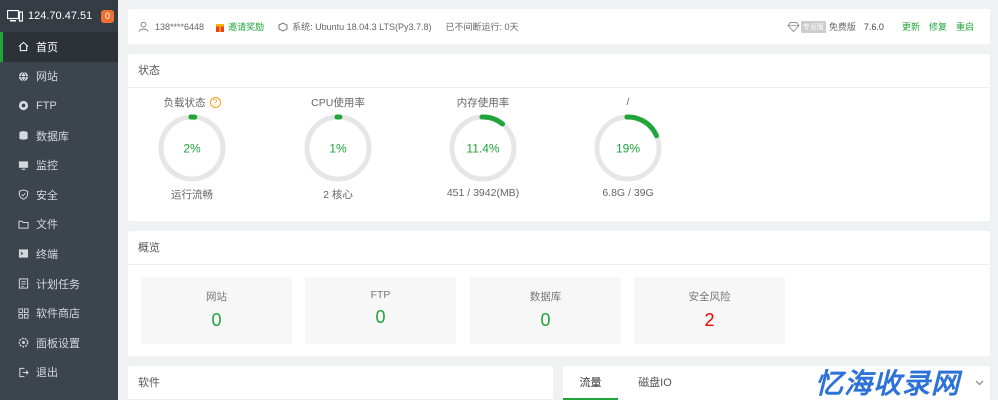 The height and width of the screenshot is (400, 998). What do you see at coordinates (47, 254) in the screenshot?
I see `sidebar-item-label: 终端` at bounding box center [47, 254].